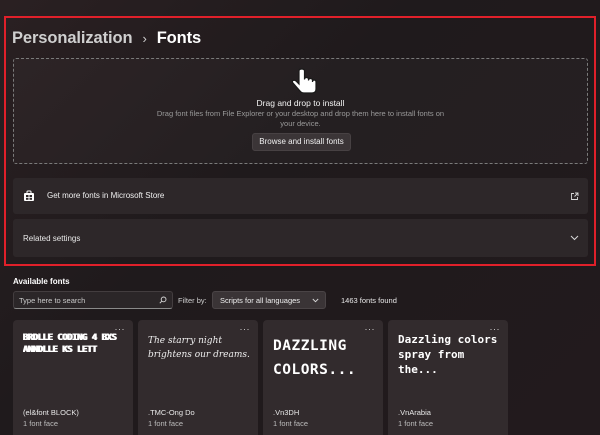 The image size is (600, 435). Describe the element at coordinates (179, 37) in the screenshot. I see `page-title: Fonts` at that location.